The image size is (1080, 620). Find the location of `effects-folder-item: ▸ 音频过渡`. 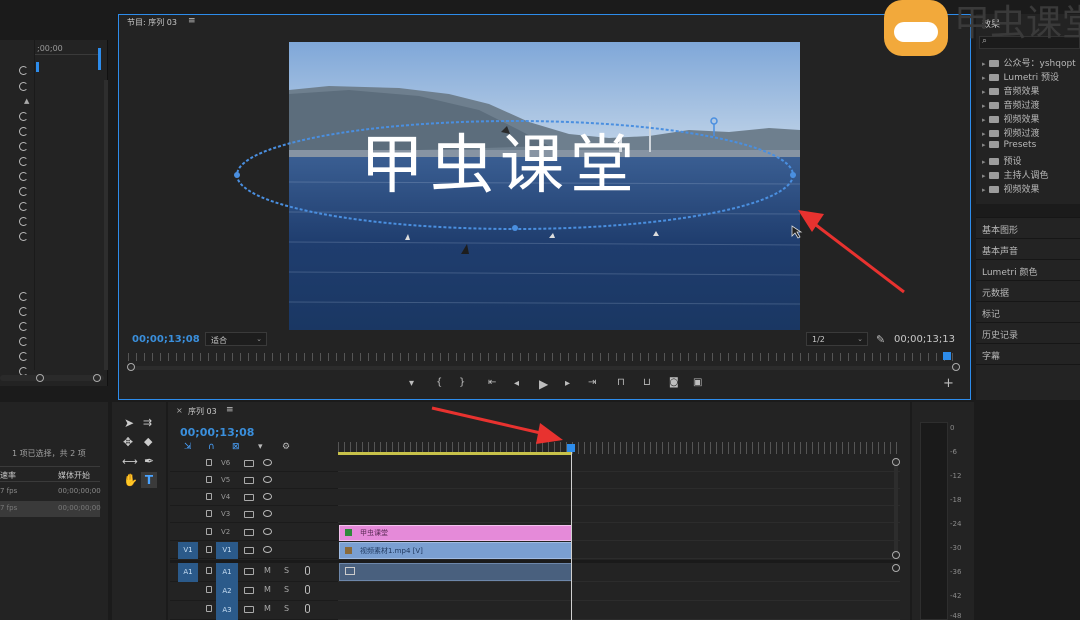

effects-folder-item: ▸ 音频过渡 is located at coordinates (1011, 104).